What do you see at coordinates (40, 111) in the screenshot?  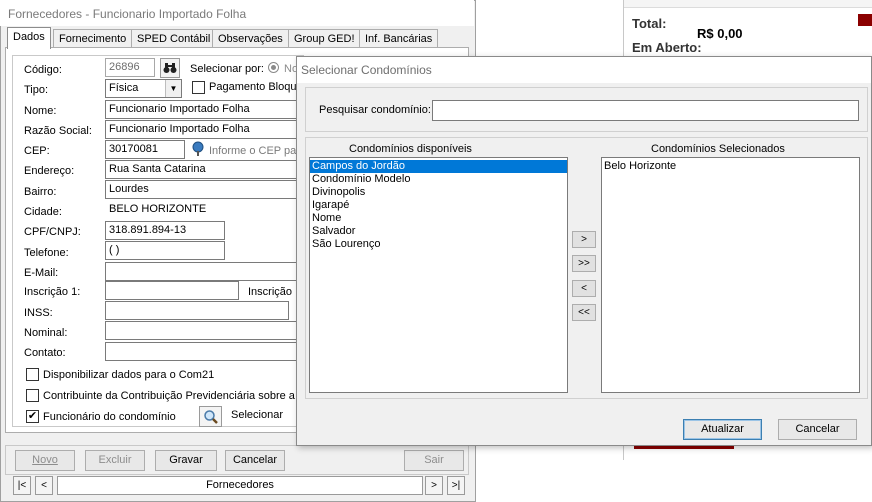 I see `nome-label: Nome:` at bounding box center [40, 111].